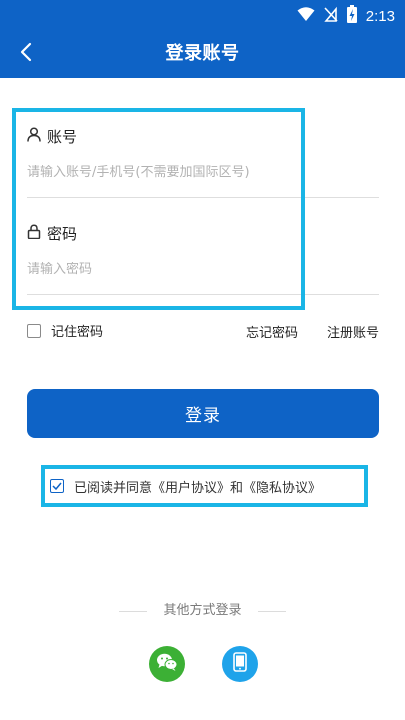  I want to click on password-field: 密码, so click(203, 250).